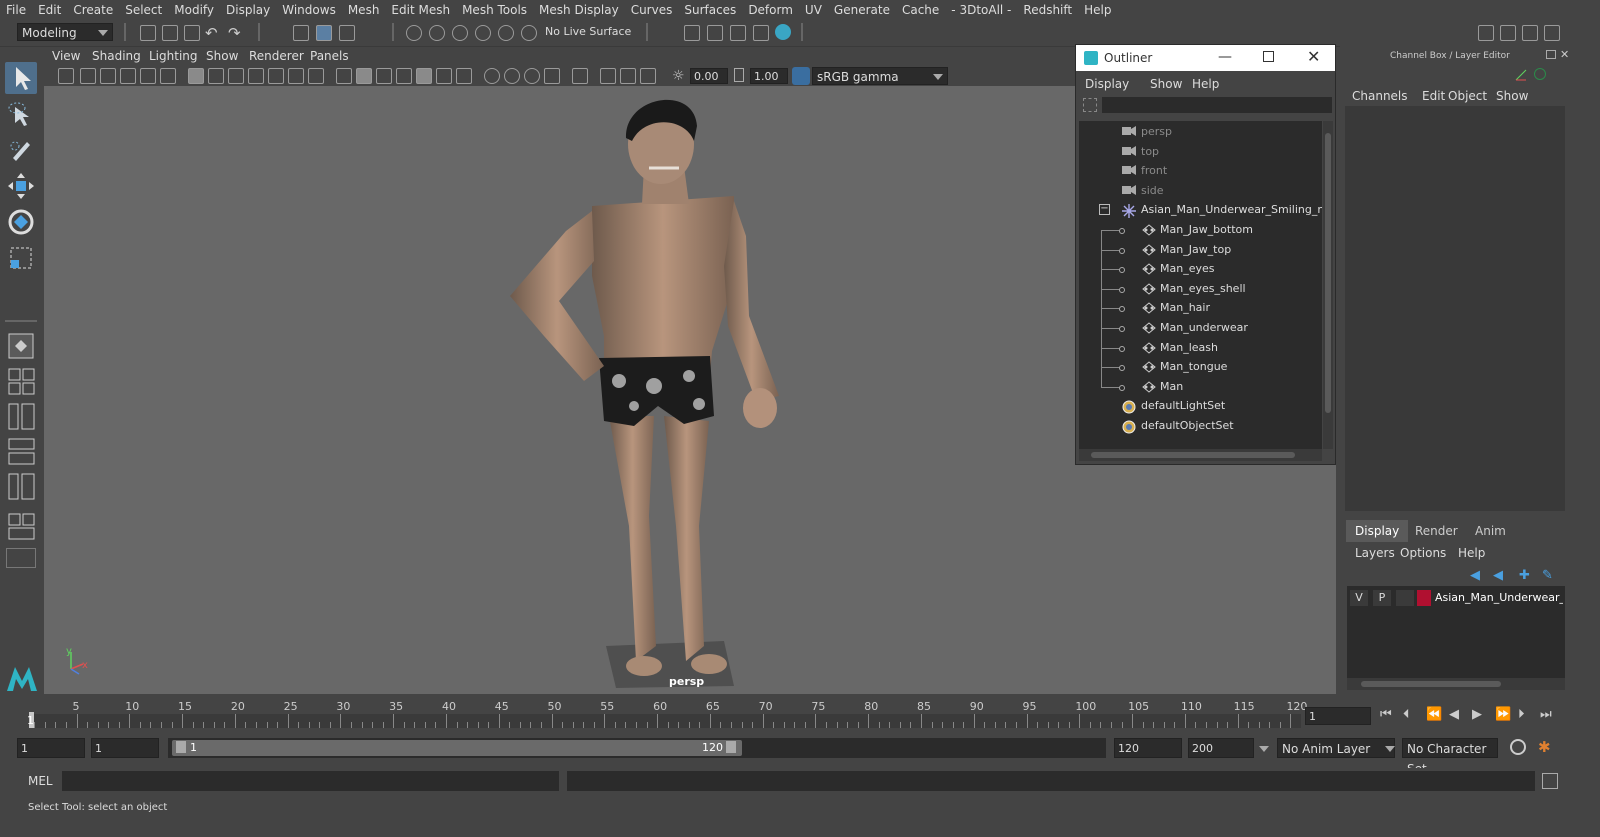  What do you see at coordinates (309, 10) in the screenshot?
I see `menu-windows: Windows` at bounding box center [309, 10].